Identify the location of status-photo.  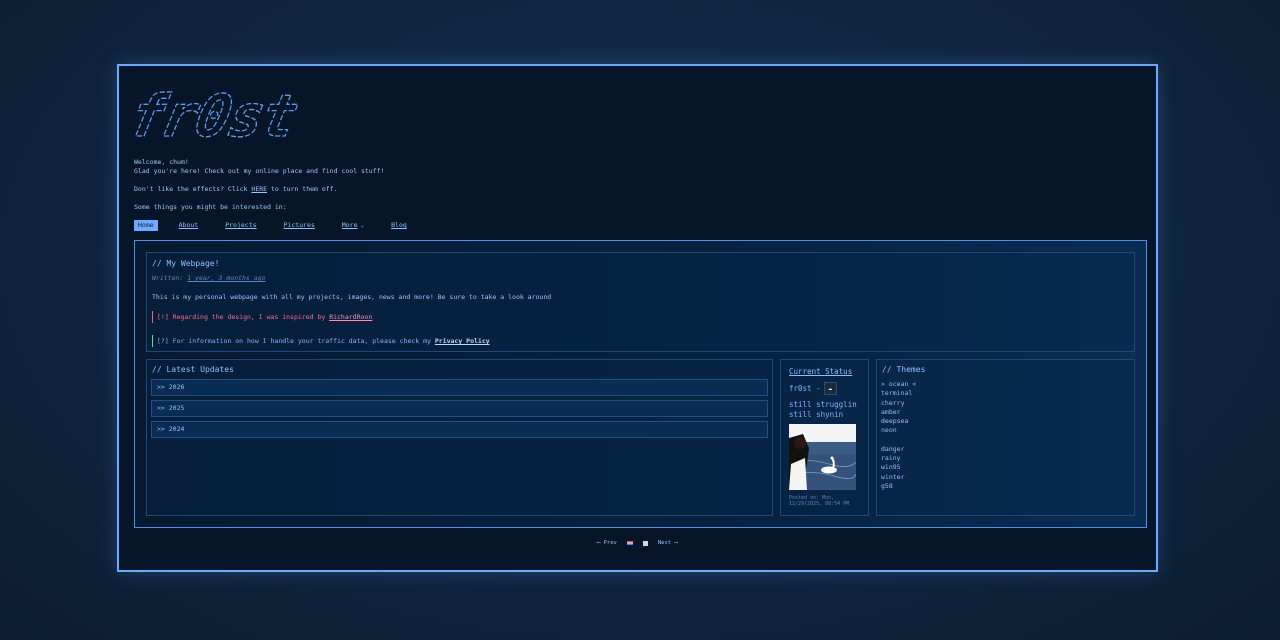
(822, 457).